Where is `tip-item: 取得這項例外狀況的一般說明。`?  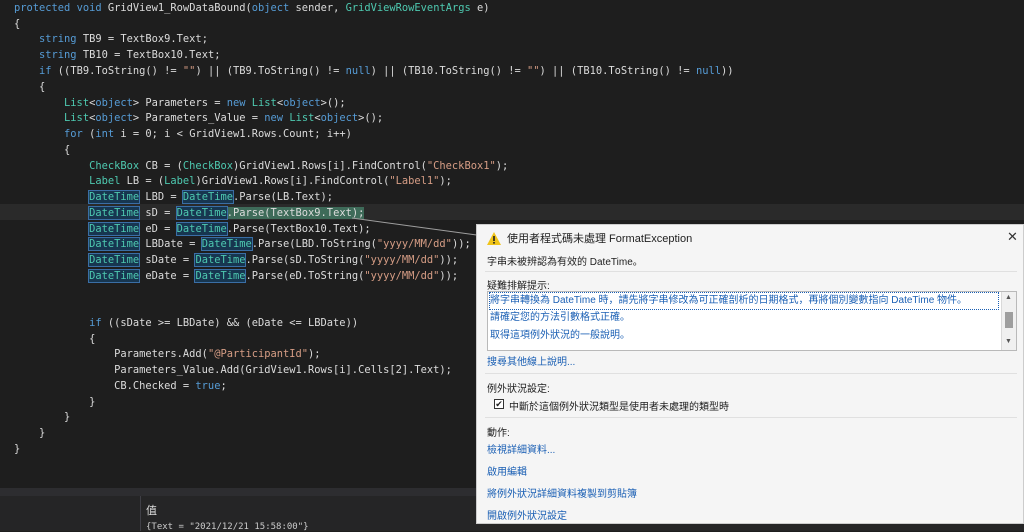 tip-item: 取得這項例外狀況的一般說明。 is located at coordinates (560, 336).